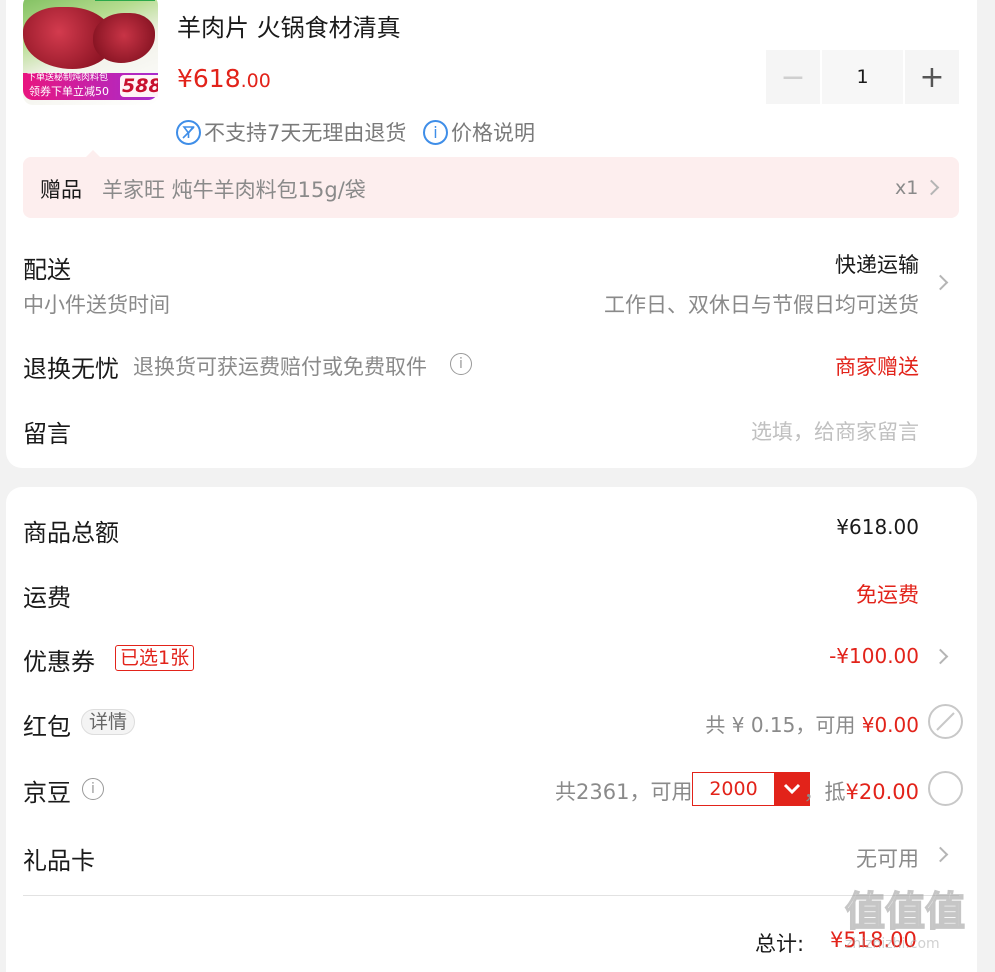 Image resolution: width=995 pixels, height=972 pixels. What do you see at coordinates (932, 77) in the screenshot?
I see `plus-button: +` at bounding box center [932, 77].